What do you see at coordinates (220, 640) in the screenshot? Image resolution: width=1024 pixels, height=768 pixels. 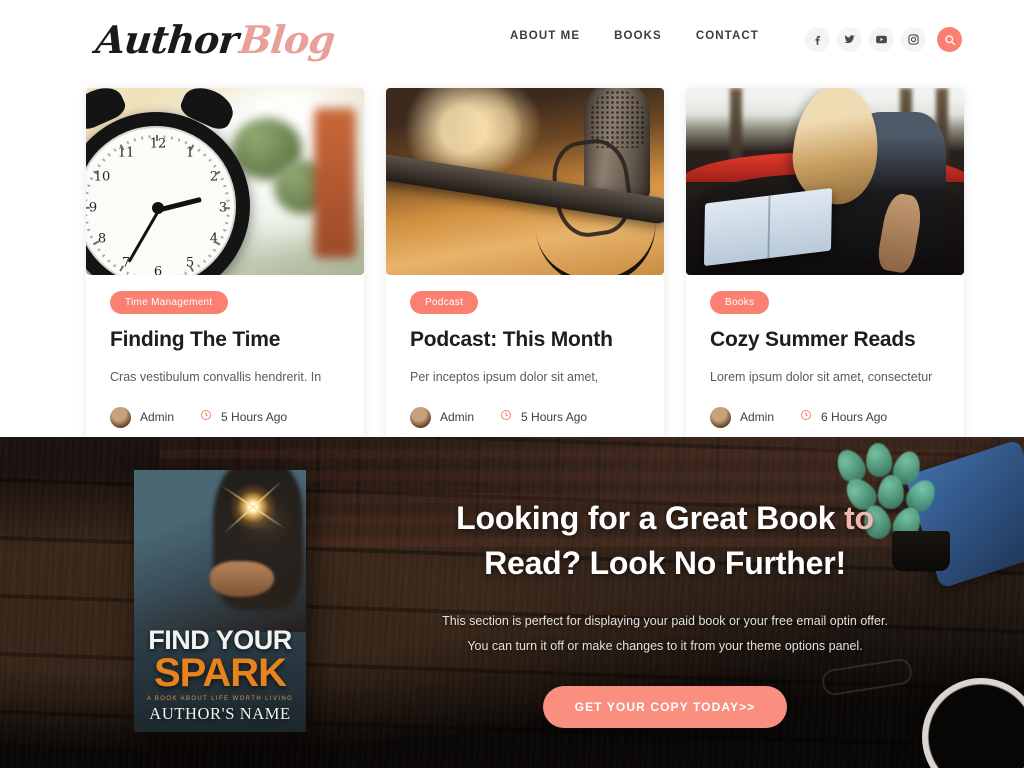 I see `book-cover-title-line1: FIND YOUR` at bounding box center [220, 640].